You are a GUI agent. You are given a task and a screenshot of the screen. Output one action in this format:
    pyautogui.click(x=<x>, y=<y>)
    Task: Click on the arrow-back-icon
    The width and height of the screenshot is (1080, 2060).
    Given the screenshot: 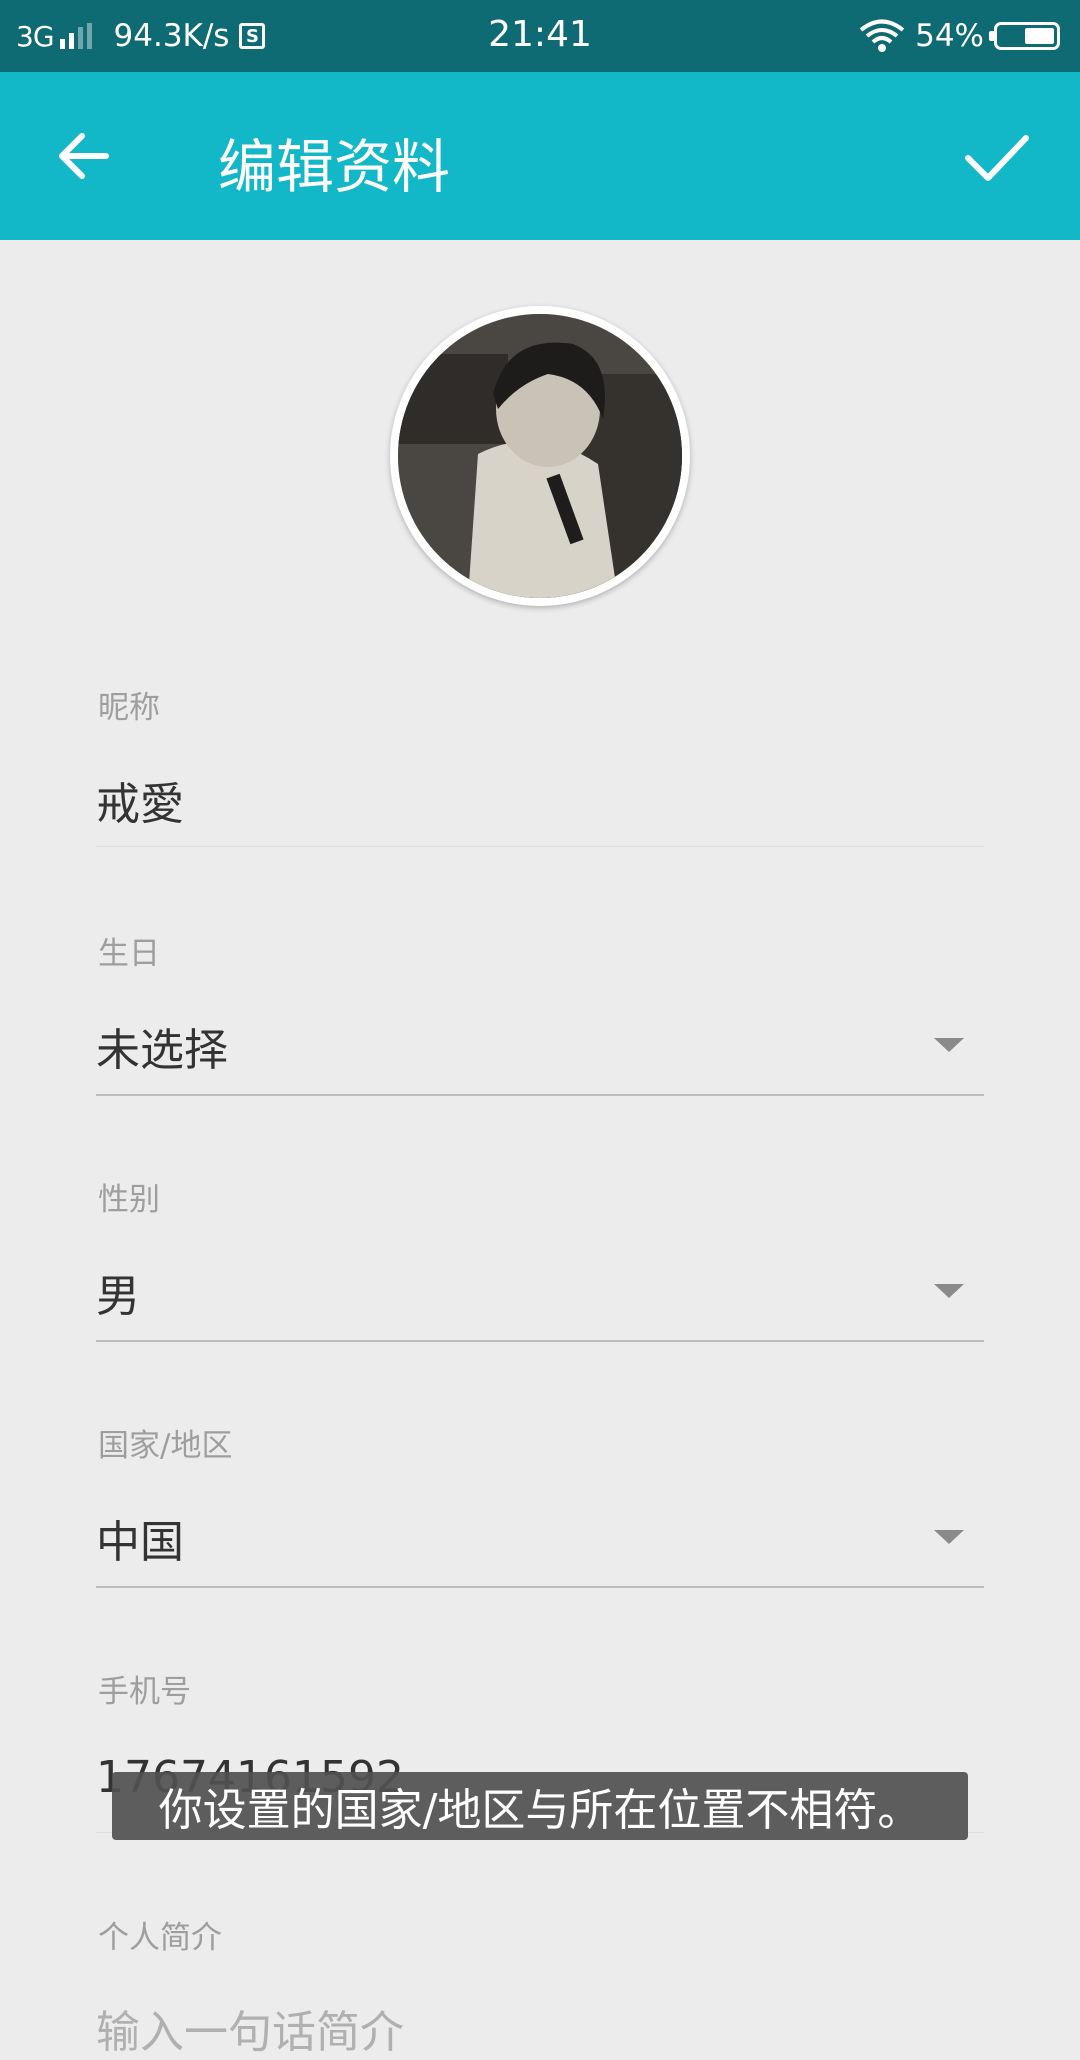 What is the action you would take?
    pyautogui.click(x=84, y=156)
    